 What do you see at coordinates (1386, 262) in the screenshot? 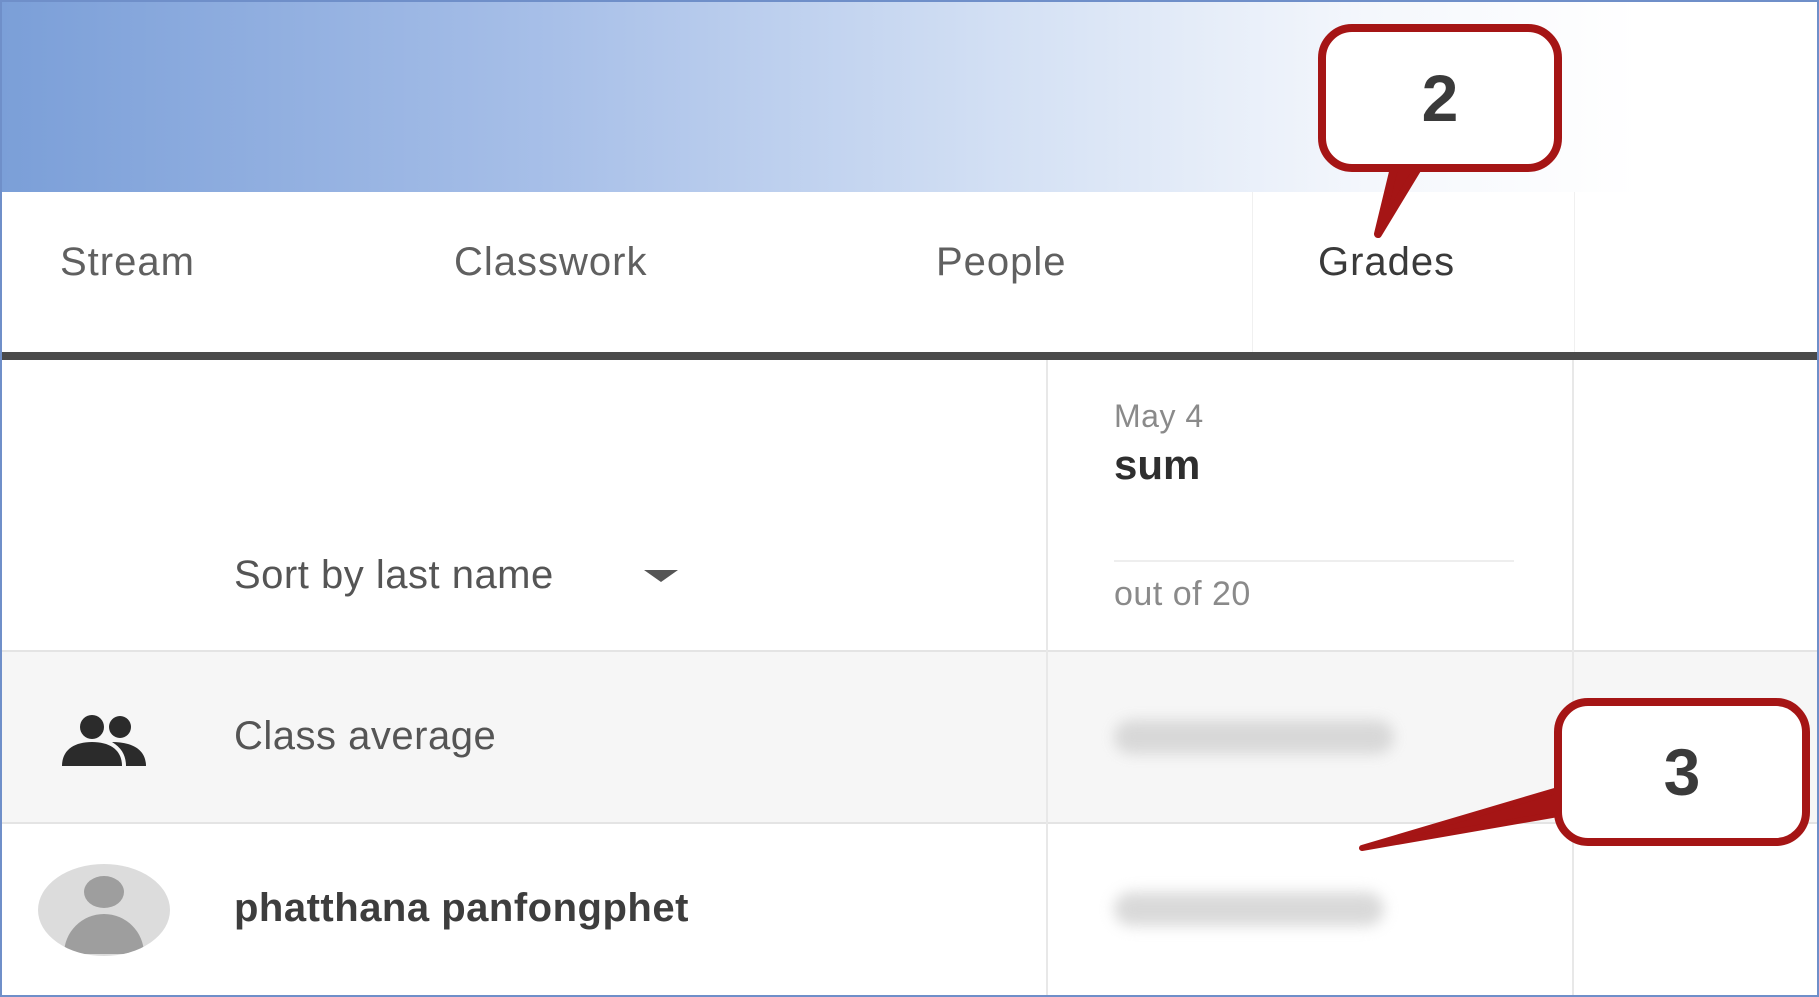
I see `tab-grades: Grades` at bounding box center [1386, 262].